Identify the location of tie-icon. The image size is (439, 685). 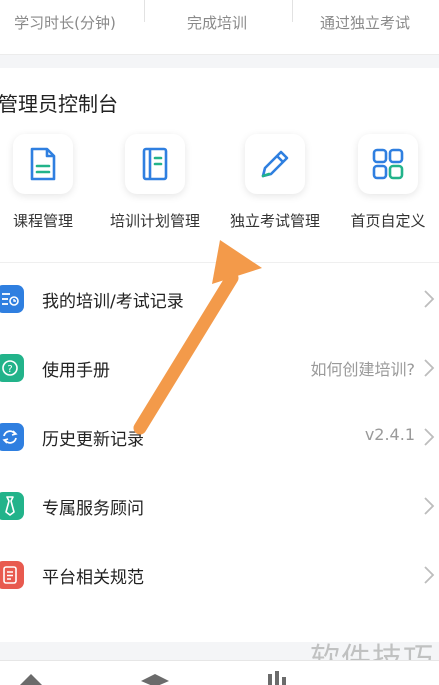
(12, 506).